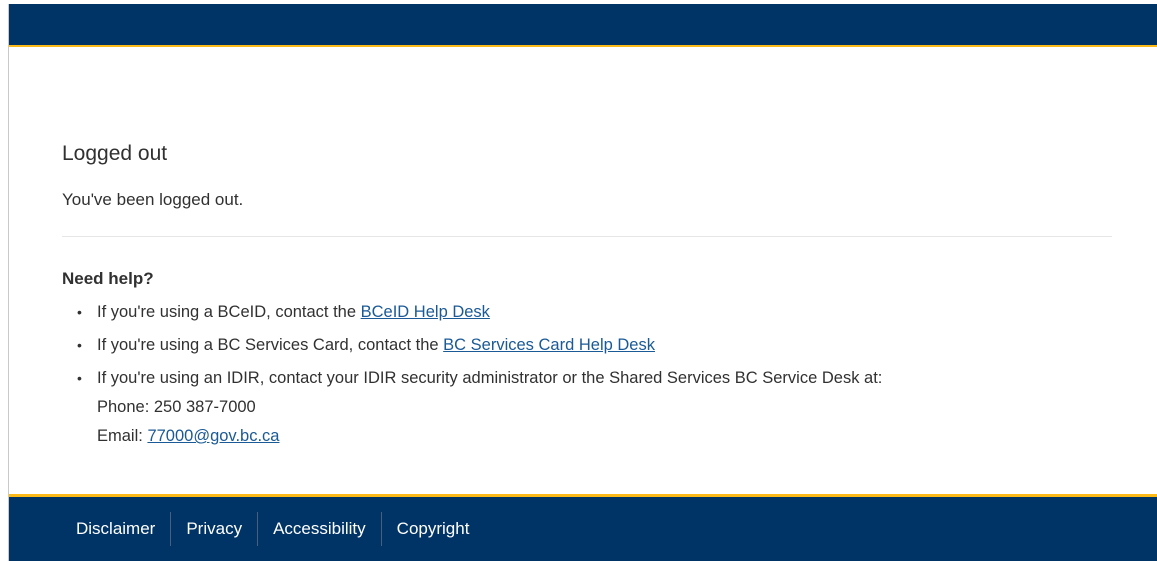 The width and height of the screenshot is (1157, 561). What do you see at coordinates (425, 312) in the screenshot?
I see `bceid-help-desk-link: BCeID Help Desk` at bounding box center [425, 312].